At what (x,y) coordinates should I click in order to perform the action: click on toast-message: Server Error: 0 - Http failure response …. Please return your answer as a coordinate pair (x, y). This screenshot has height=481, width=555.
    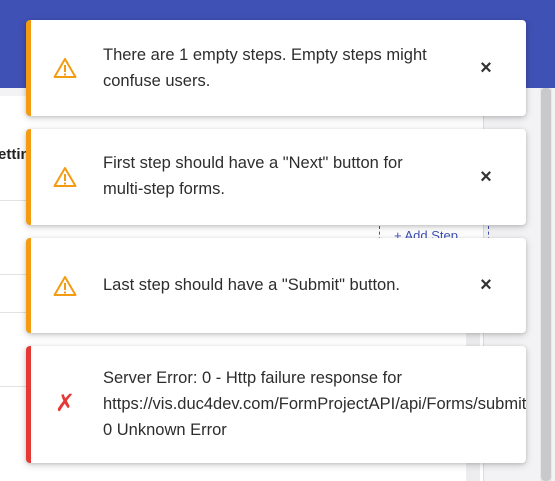
    Looking at the image, I should click on (314, 404).